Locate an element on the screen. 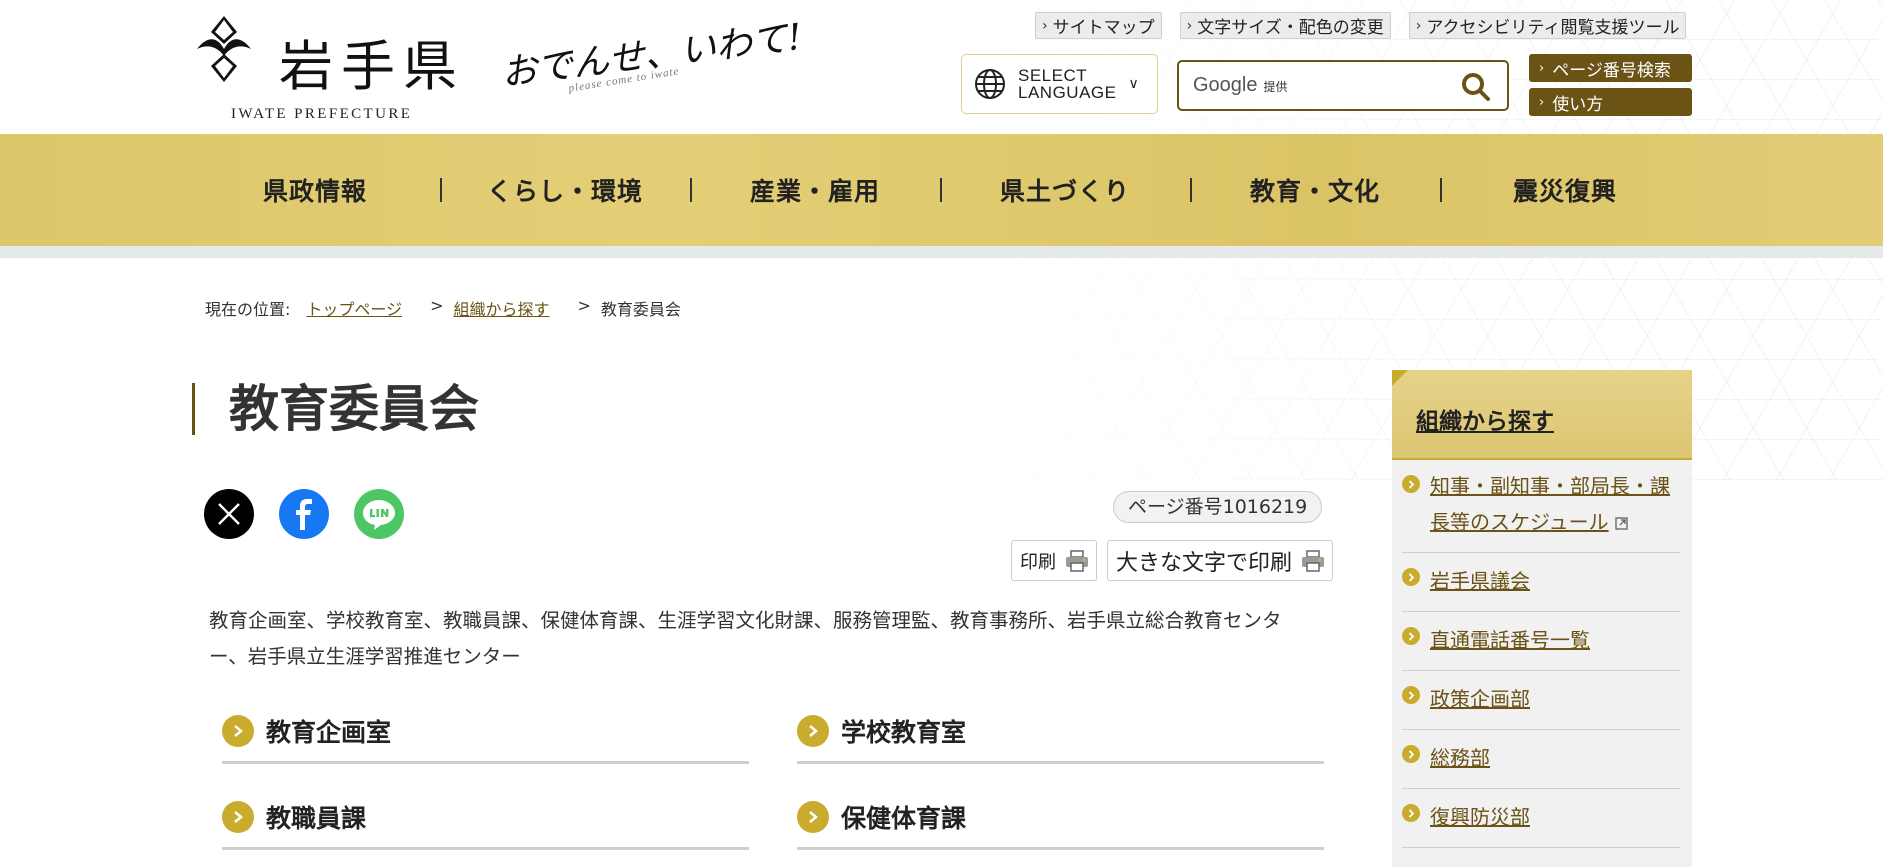  share-line-button is located at coordinates (379, 514).